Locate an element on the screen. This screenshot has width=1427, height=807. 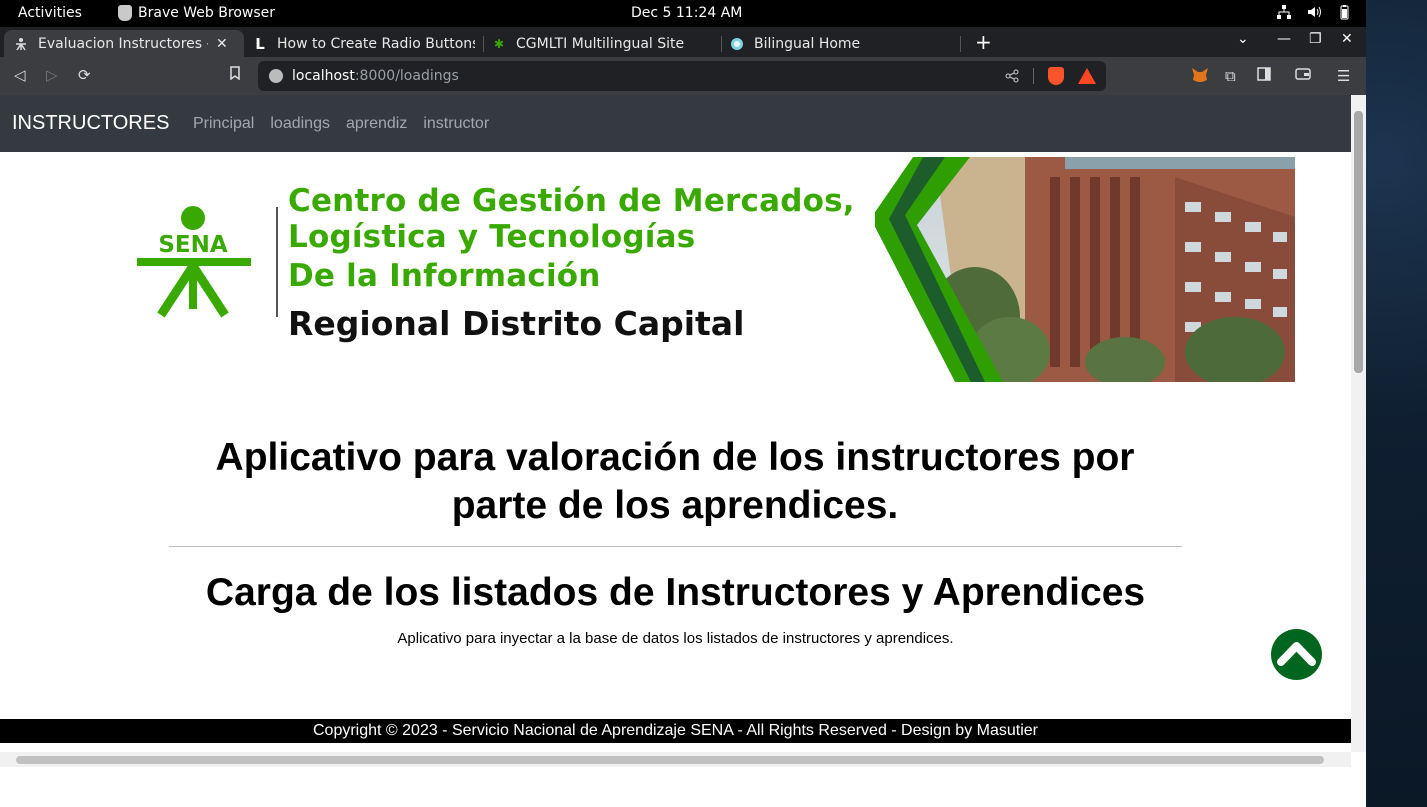
vertical-scrollbar is located at coordinates (1358, 423).